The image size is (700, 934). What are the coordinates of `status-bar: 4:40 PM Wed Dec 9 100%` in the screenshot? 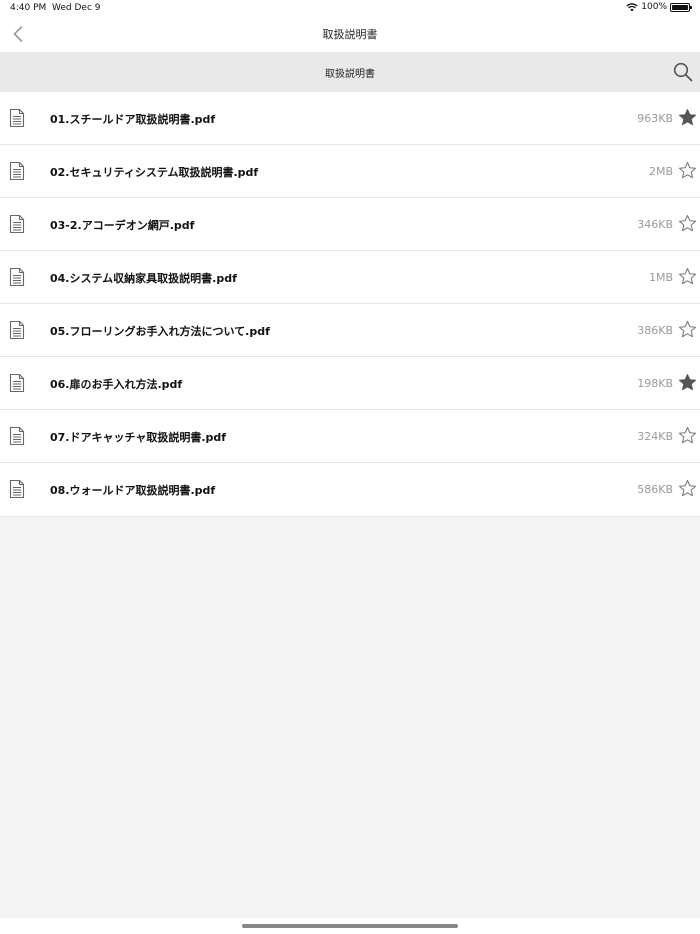 It's located at (350, 8).